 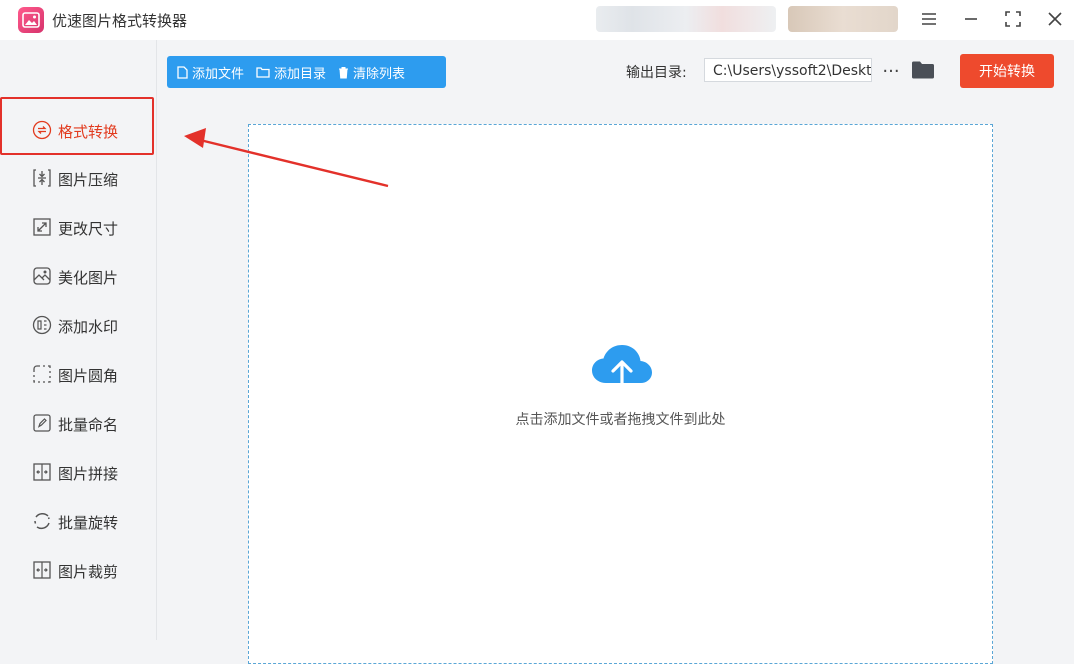 What do you see at coordinates (686, 19) in the screenshot?
I see `blurred-account-area` at bounding box center [686, 19].